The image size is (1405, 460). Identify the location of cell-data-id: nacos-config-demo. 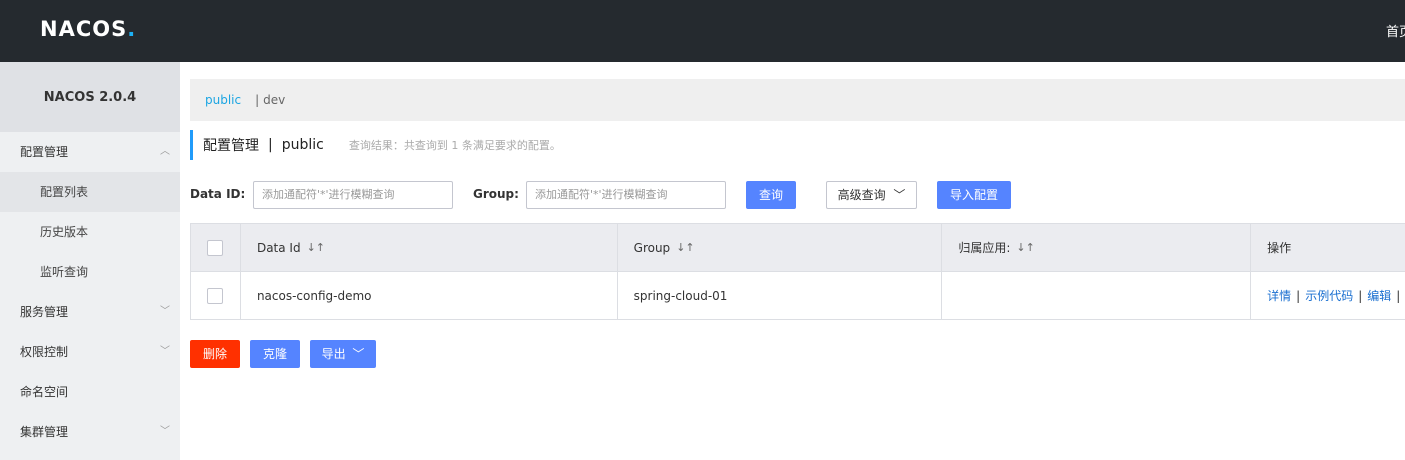
(429, 296).